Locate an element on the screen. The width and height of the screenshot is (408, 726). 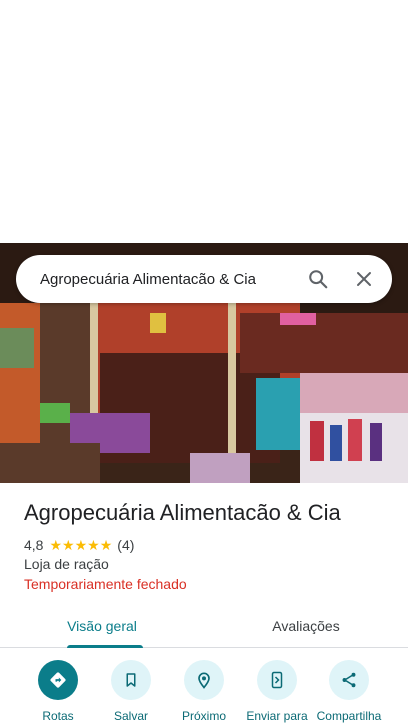
send-to-phone-button: Enviar para is located at coordinates (277, 691).